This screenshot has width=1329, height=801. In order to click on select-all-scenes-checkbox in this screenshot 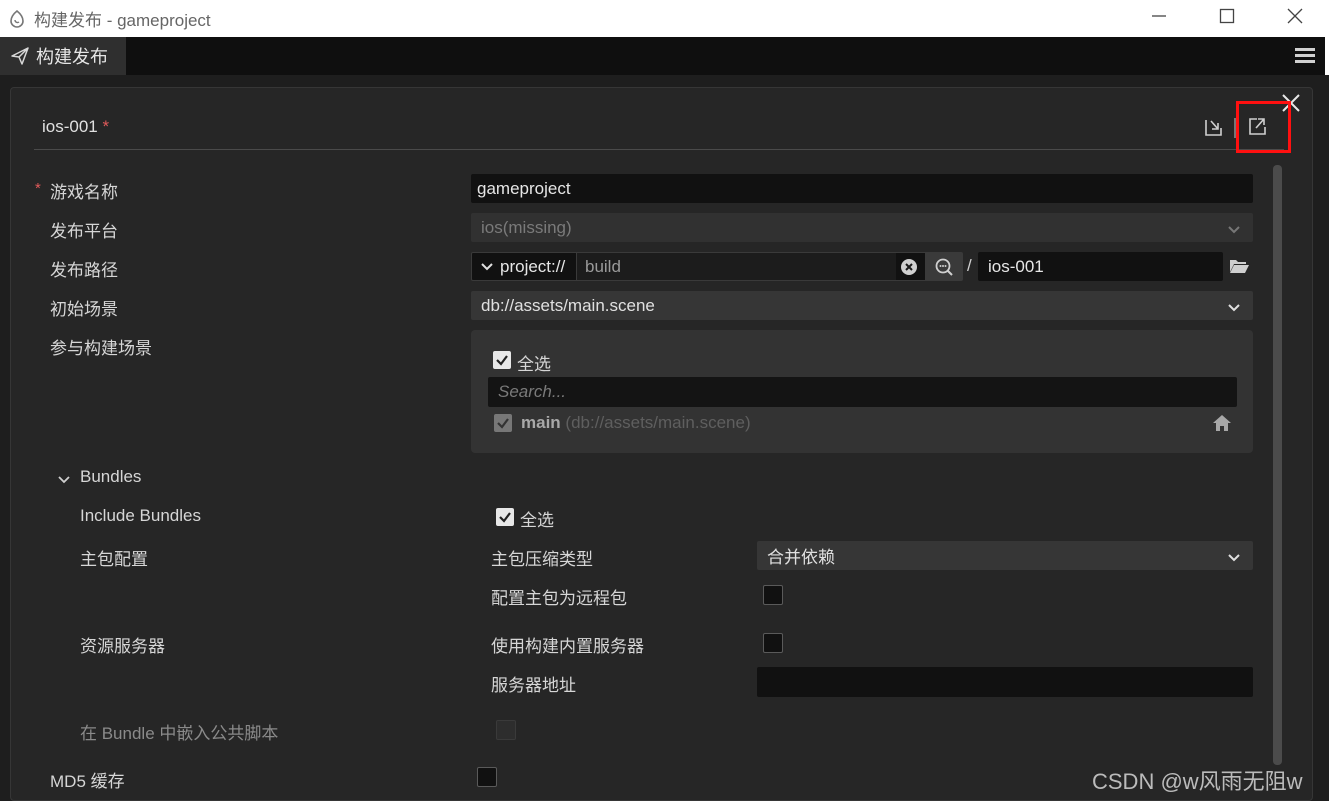, I will do `click(502, 360)`.